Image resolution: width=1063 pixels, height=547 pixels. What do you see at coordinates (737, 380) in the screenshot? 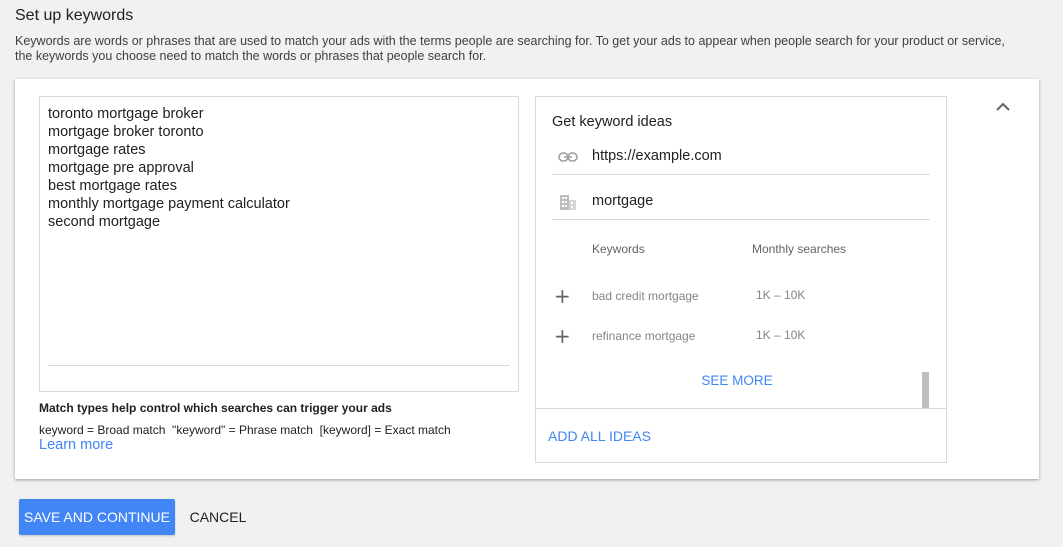
I see `see-more-button: SEE MORE` at bounding box center [737, 380].